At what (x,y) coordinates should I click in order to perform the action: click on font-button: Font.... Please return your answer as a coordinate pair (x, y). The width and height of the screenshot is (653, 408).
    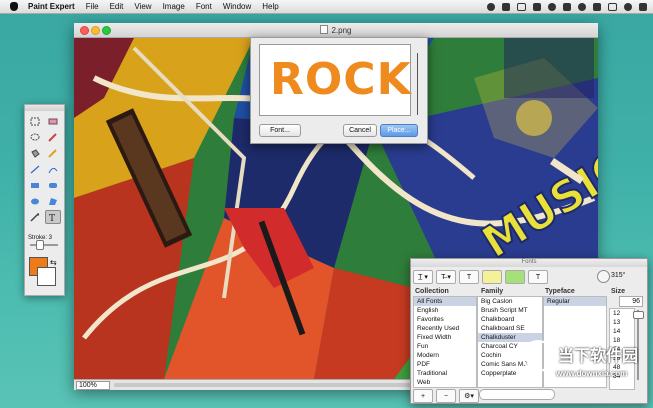
    Looking at the image, I should click on (280, 130).